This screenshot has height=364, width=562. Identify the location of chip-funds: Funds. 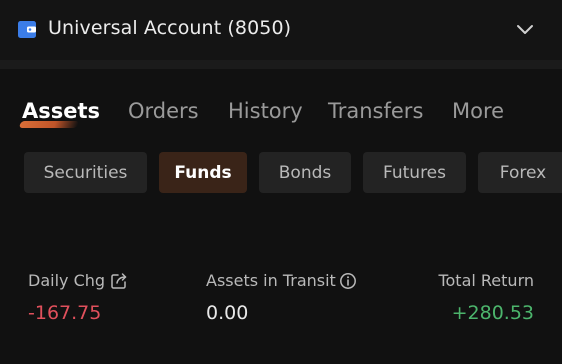
(203, 172).